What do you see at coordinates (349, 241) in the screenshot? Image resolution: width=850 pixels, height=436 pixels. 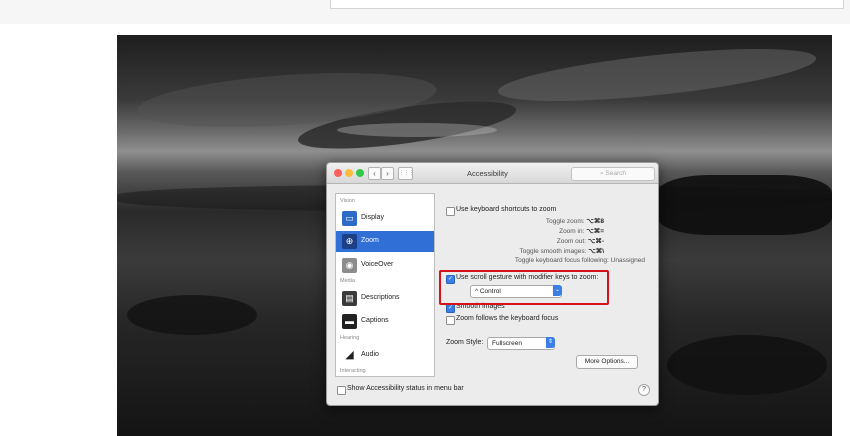 I see `zoom-icon: ⊕` at bounding box center [349, 241].